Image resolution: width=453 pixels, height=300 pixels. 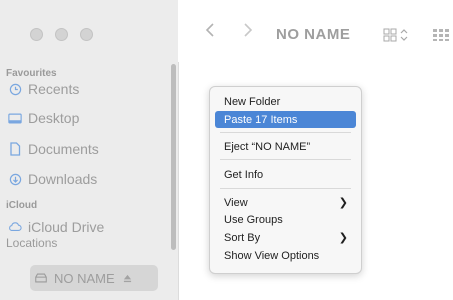 I want to click on clock-icon, so click(x=15, y=89).